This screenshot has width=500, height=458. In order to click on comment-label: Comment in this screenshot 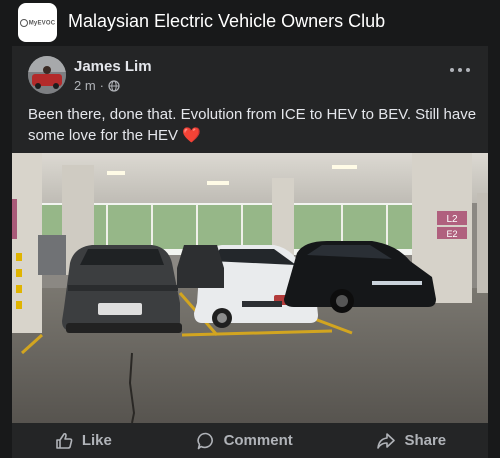, I will do `click(258, 440)`.